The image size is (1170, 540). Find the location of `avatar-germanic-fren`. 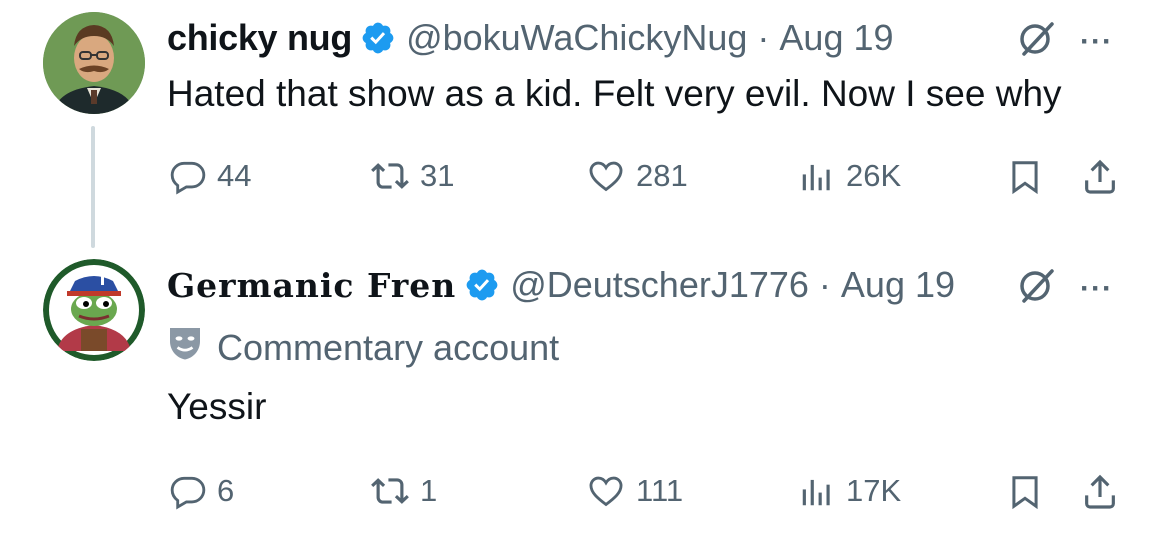

avatar-germanic-fren is located at coordinates (94, 310).